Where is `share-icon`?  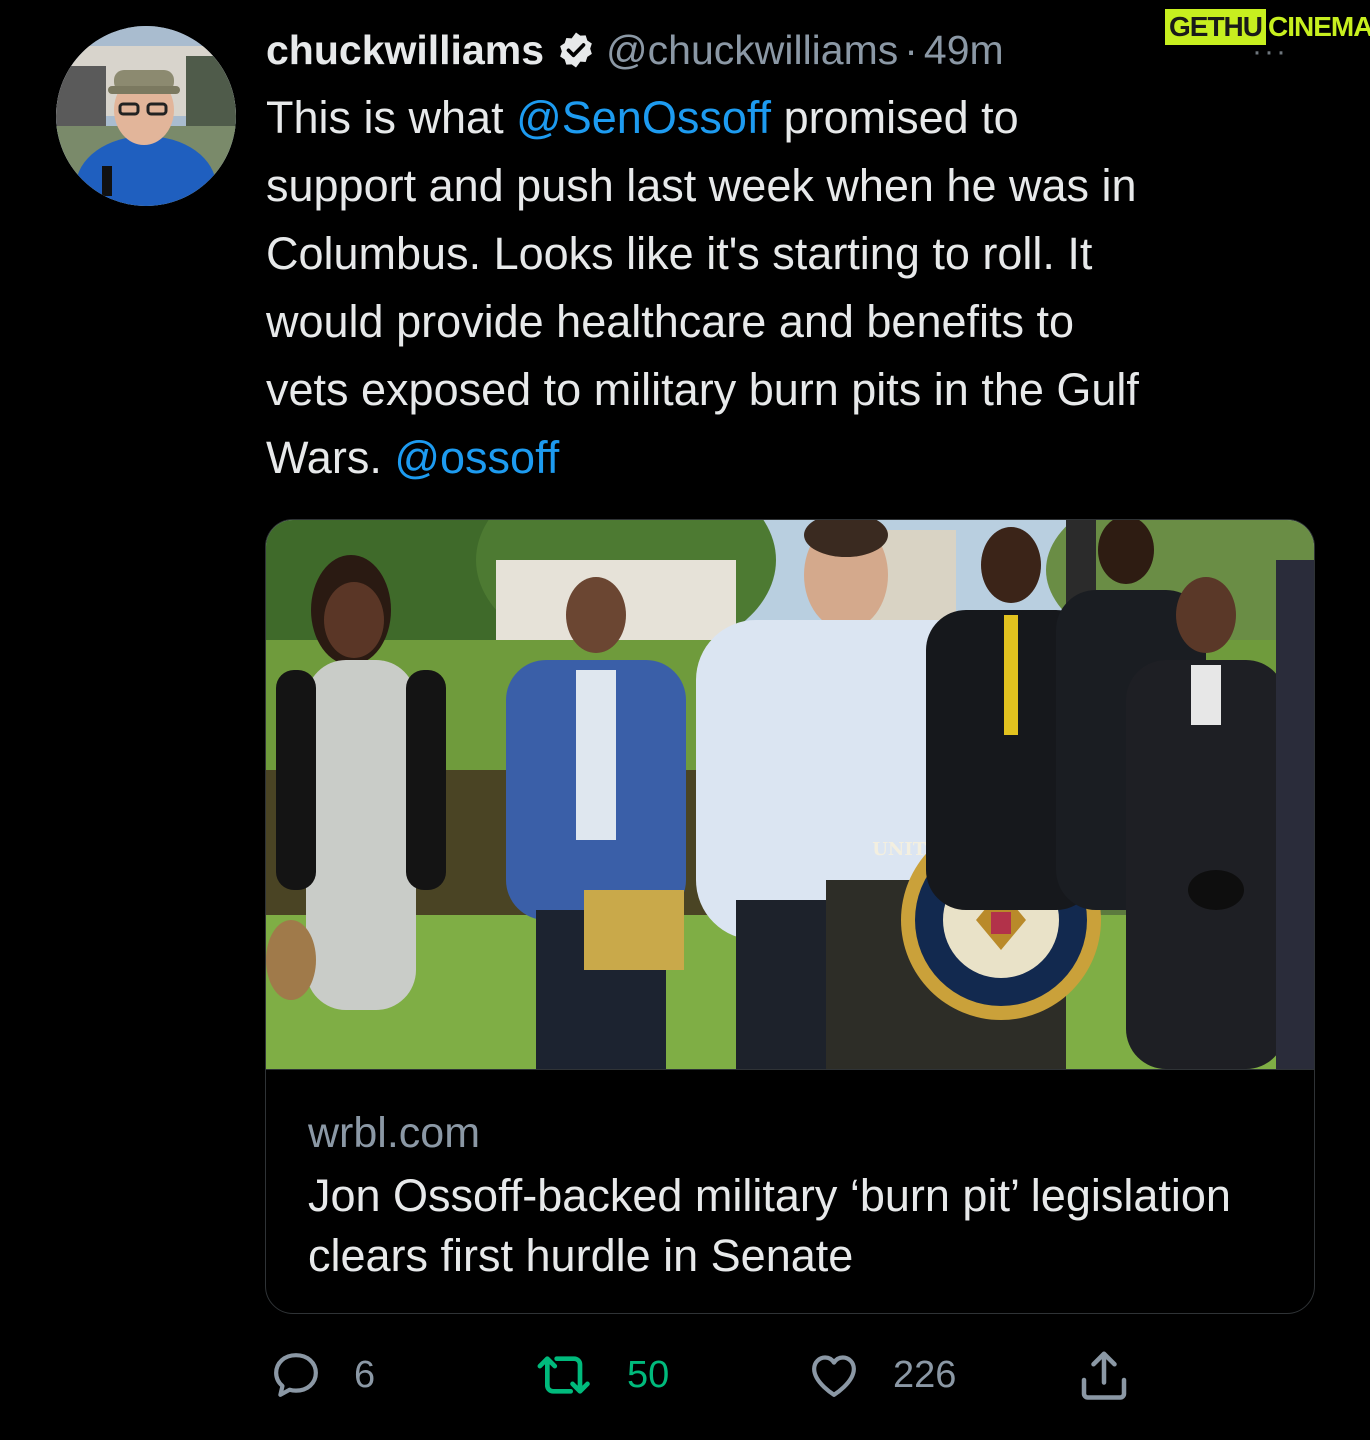
share-icon is located at coordinates (1104, 1375).